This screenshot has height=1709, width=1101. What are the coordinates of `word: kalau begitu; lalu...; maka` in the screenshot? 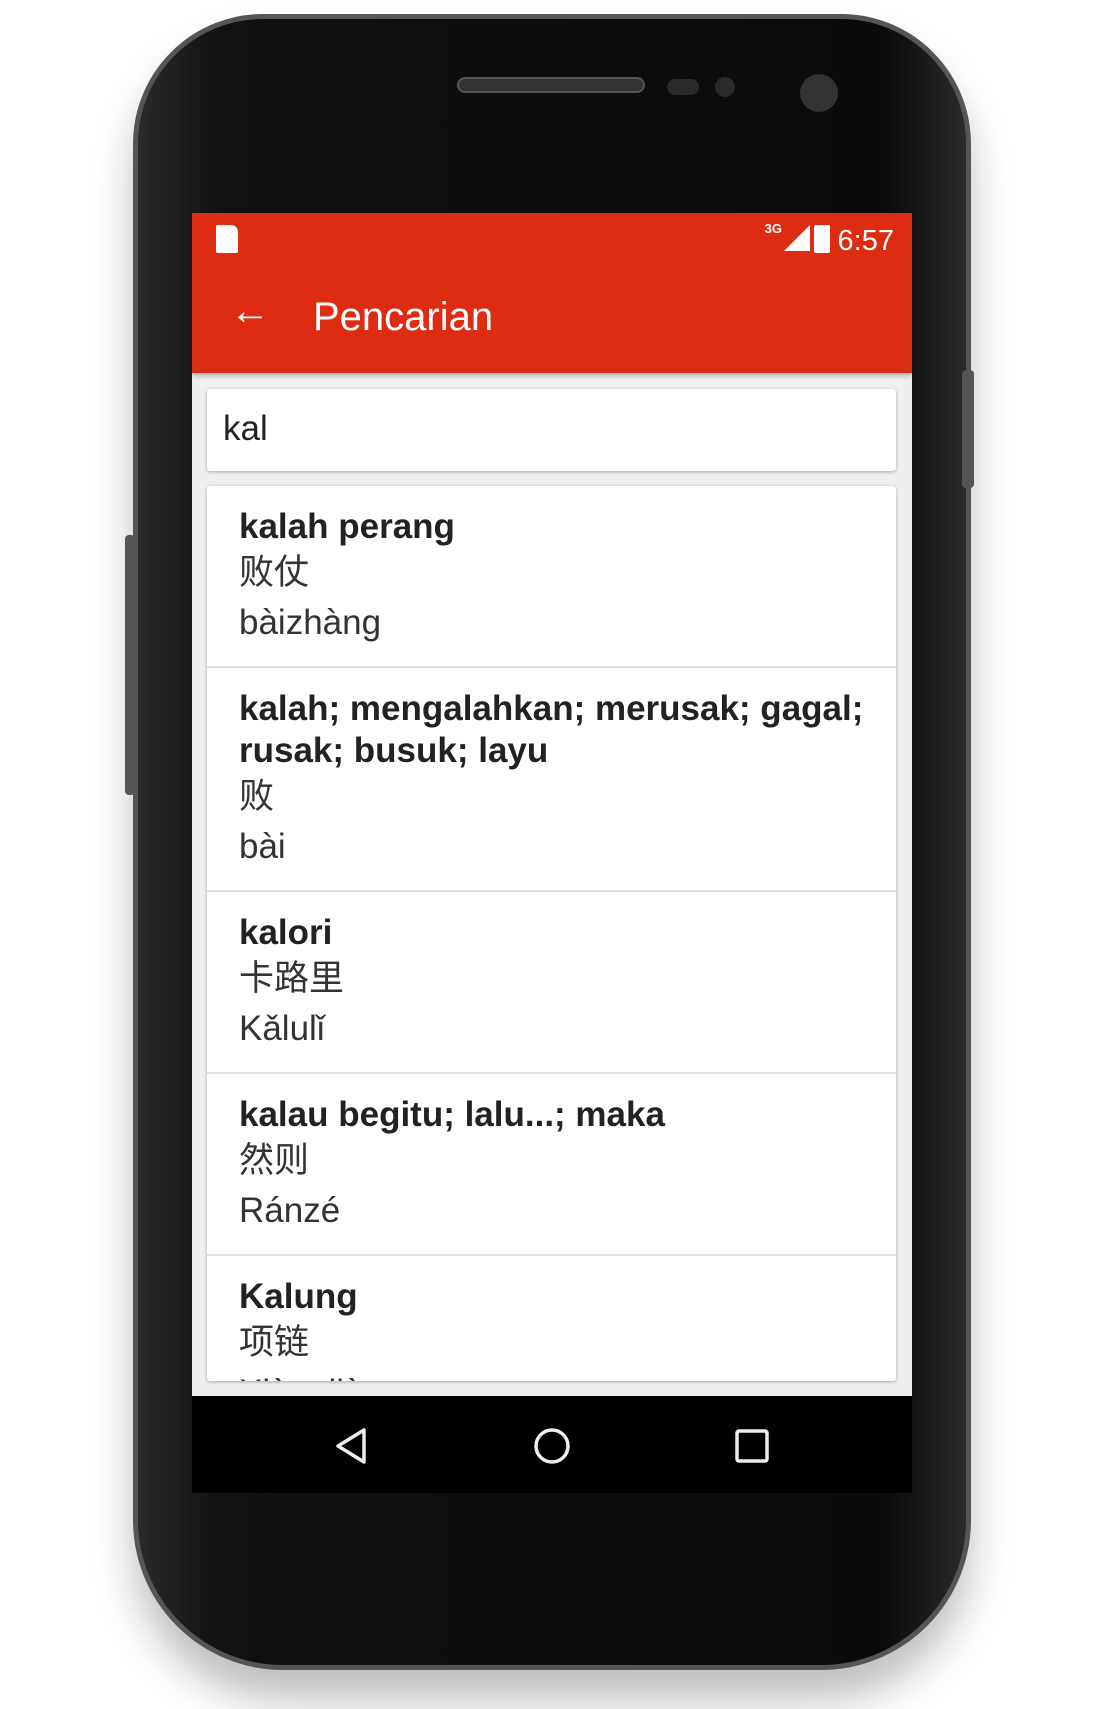 It's located at (452, 1114).